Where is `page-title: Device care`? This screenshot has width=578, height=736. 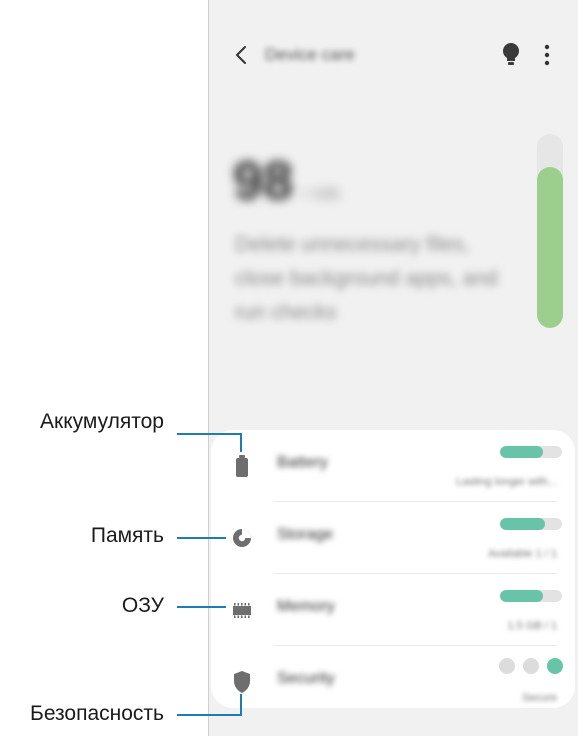 page-title: Device care is located at coordinates (310, 54).